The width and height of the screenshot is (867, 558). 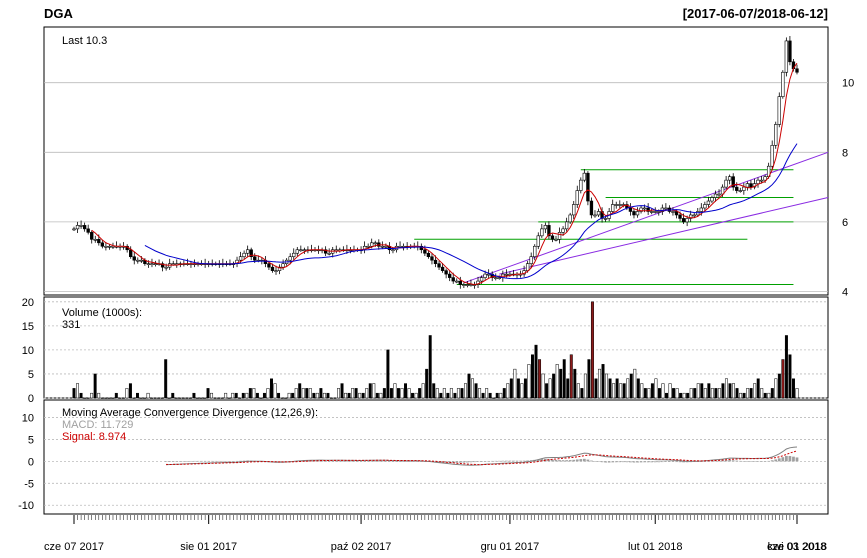 I want to click on macd-series, so click(x=481, y=456).